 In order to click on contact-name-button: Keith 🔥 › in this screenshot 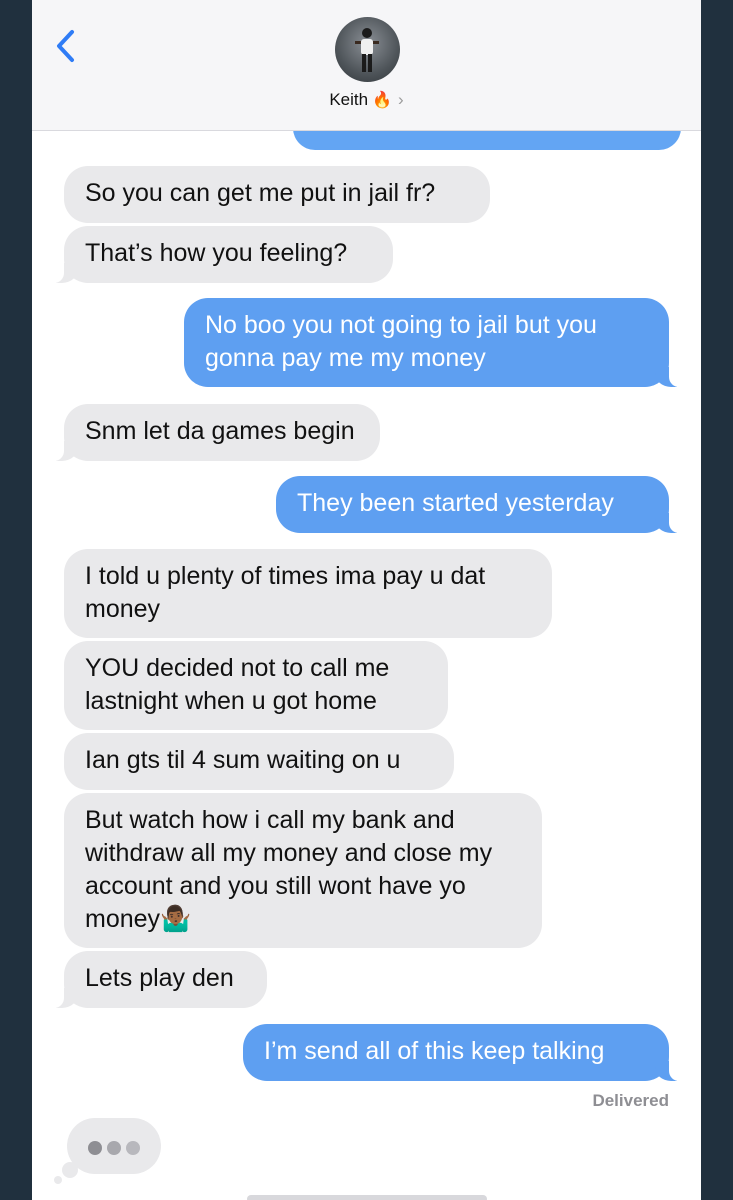, I will do `click(366, 100)`.